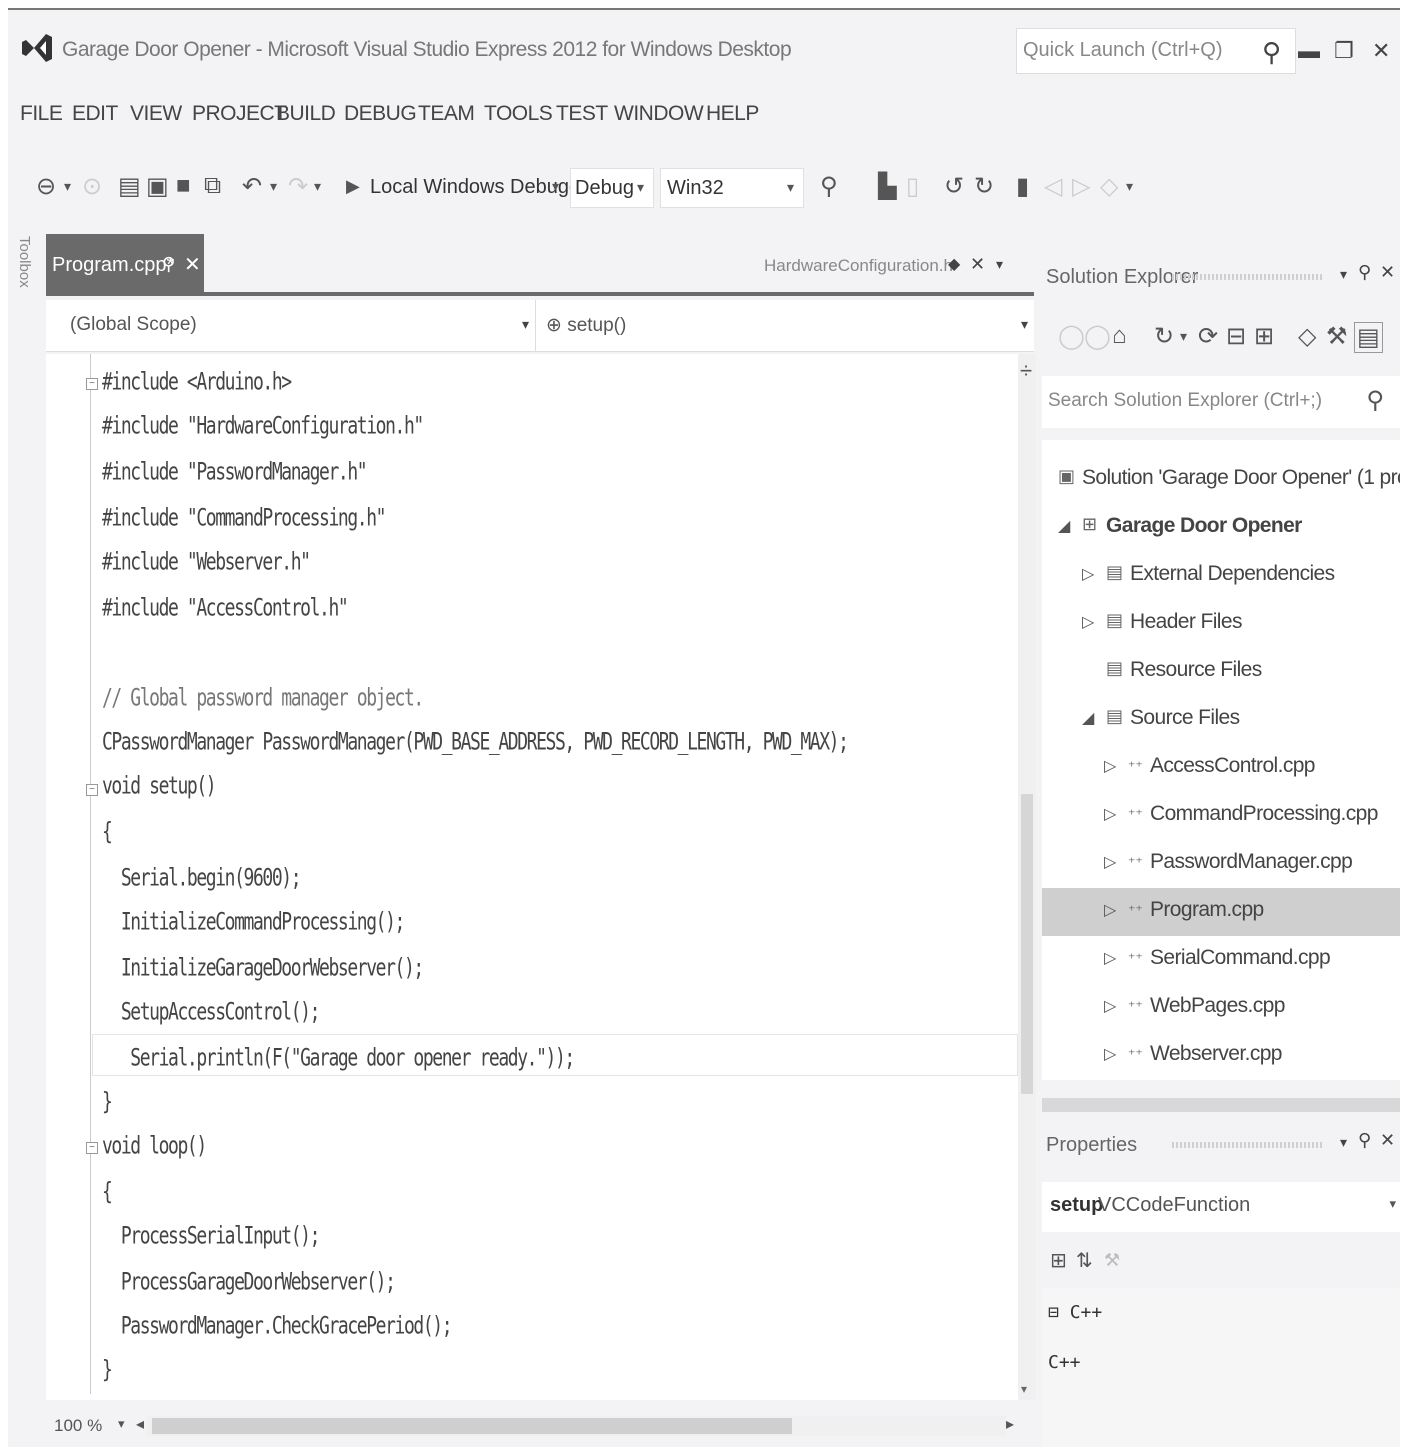 The image size is (1408, 1455). What do you see at coordinates (306, 114) in the screenshot?
I see `menu-build: BUILD` at bounding box center [306, 114].